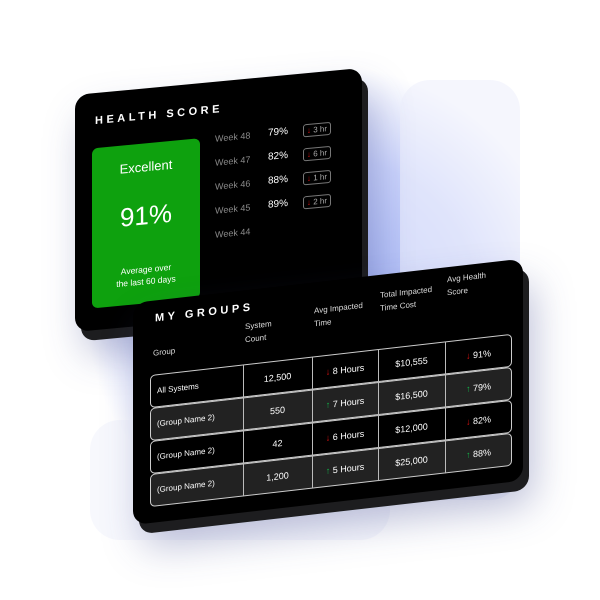 The image size is (600, 600). I want to click on health-score-title: HEALTH SCORE, so click(159, 115).